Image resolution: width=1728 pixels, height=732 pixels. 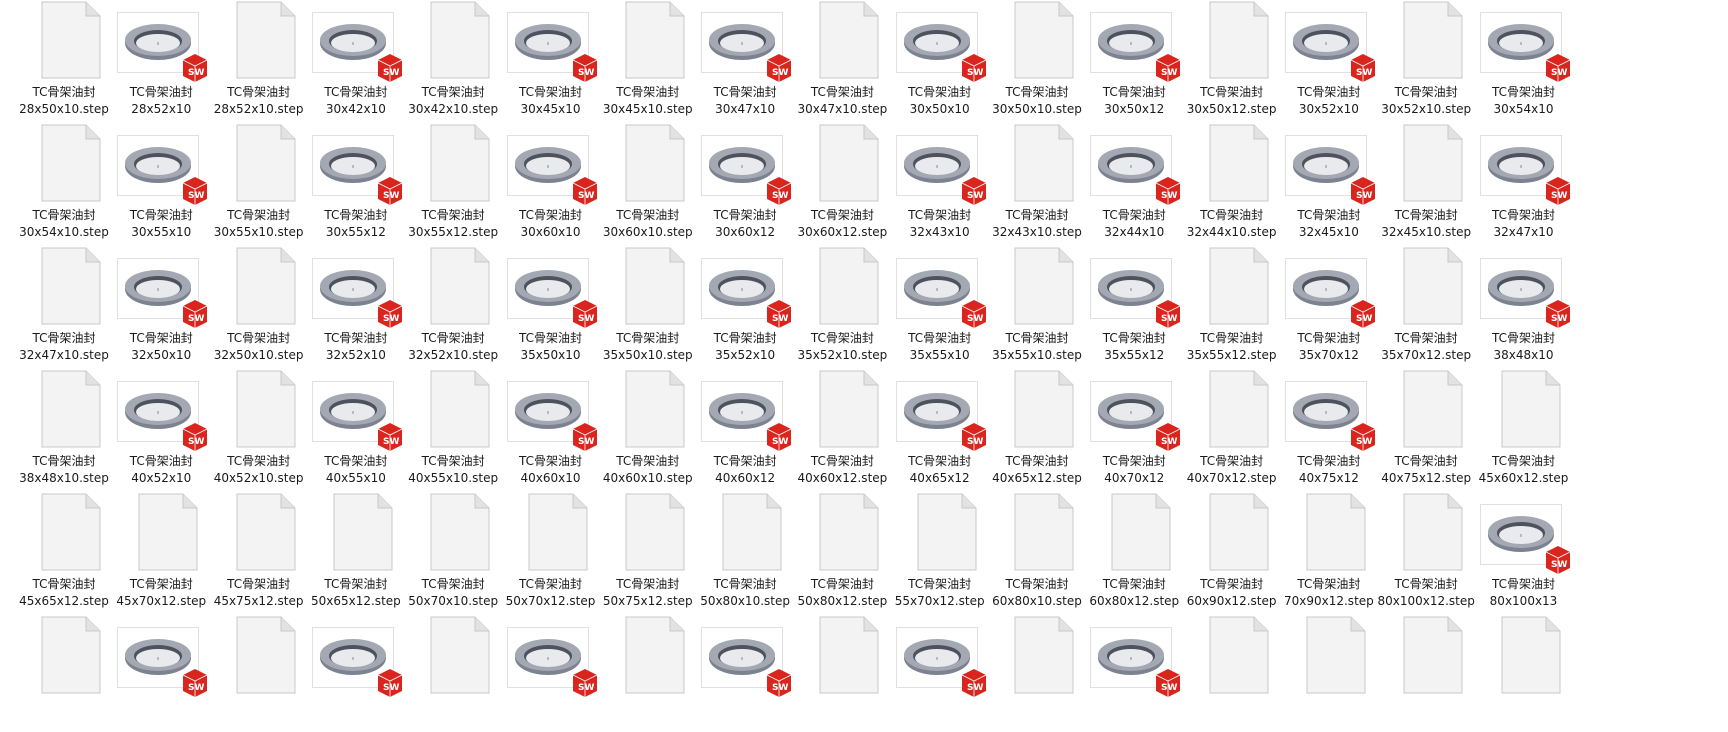 I want to click on file-item: SW TC骨架油封 80x100x13, so click(x=1524, y=556).